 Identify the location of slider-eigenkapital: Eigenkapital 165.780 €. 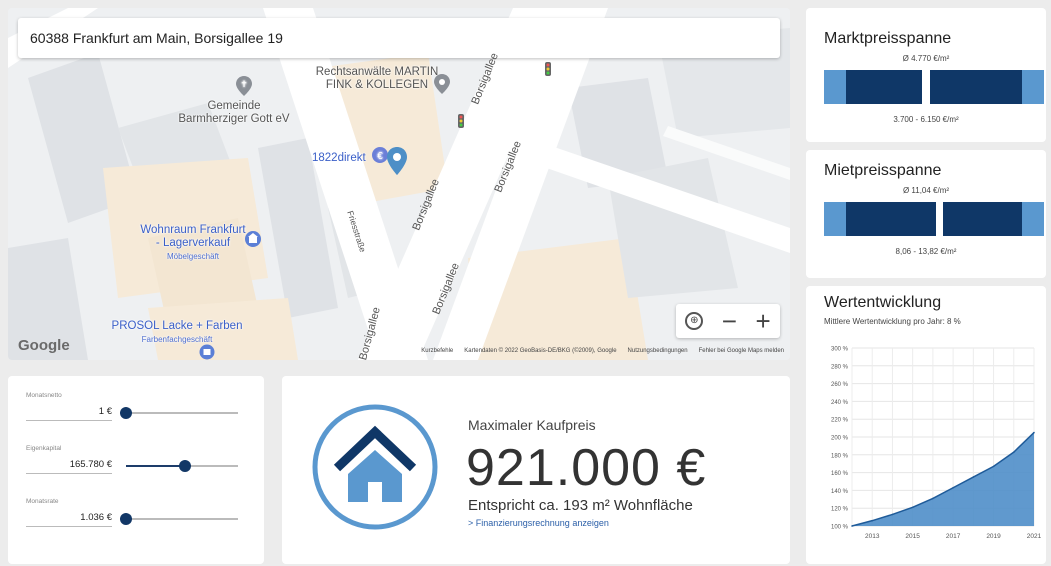
(136, 468).